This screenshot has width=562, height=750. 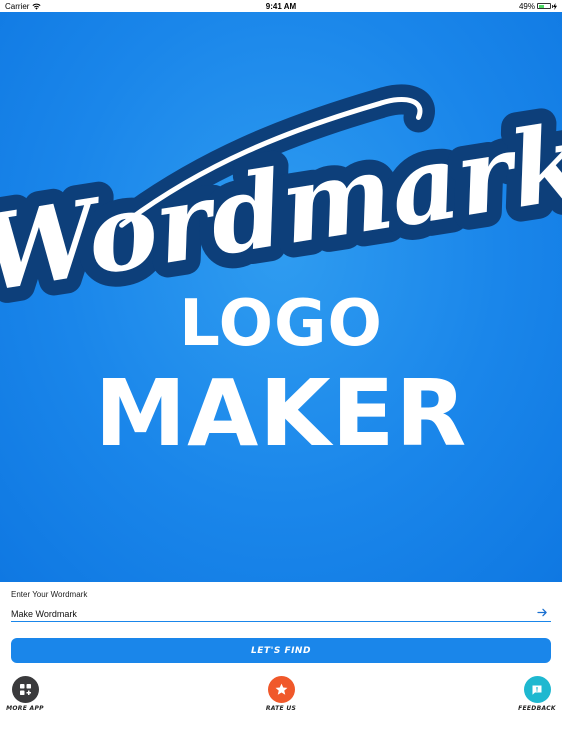 I want to click on star-icon, so click(x=281, y=689).